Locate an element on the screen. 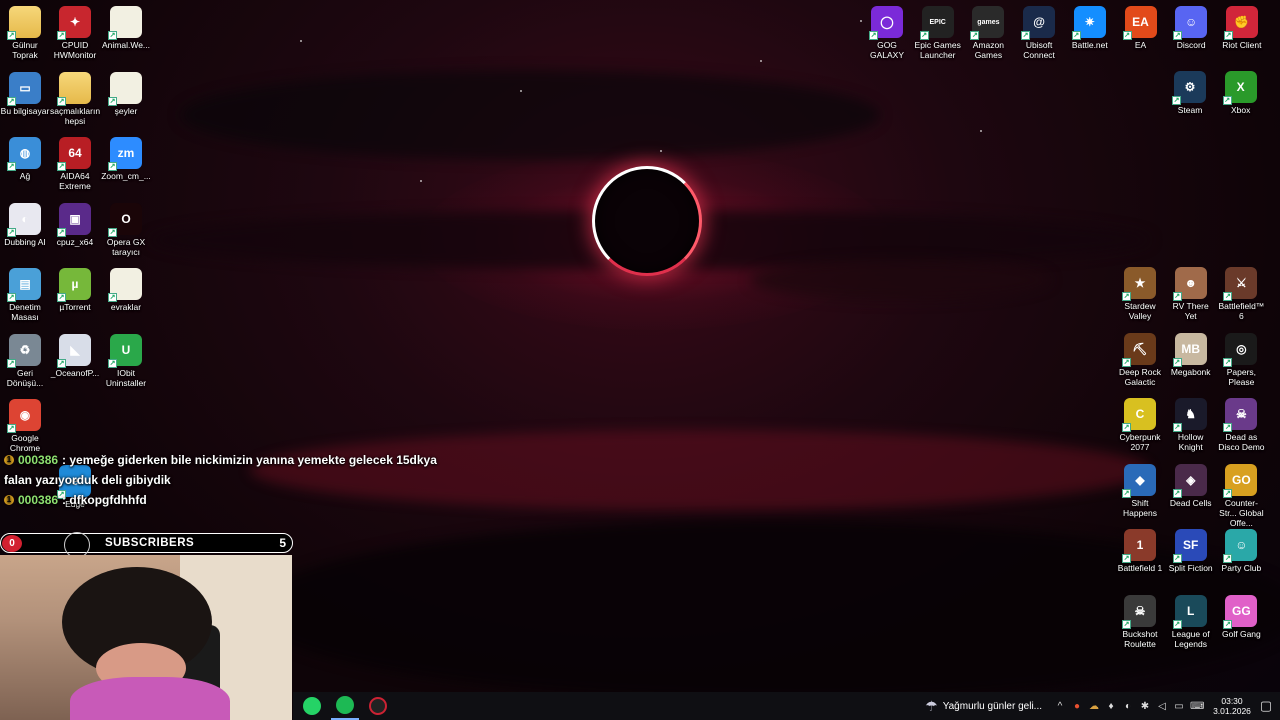 The image size is (1280, 720). tray-cloud-icon: ☁ is located at coordinates (1094, 706).